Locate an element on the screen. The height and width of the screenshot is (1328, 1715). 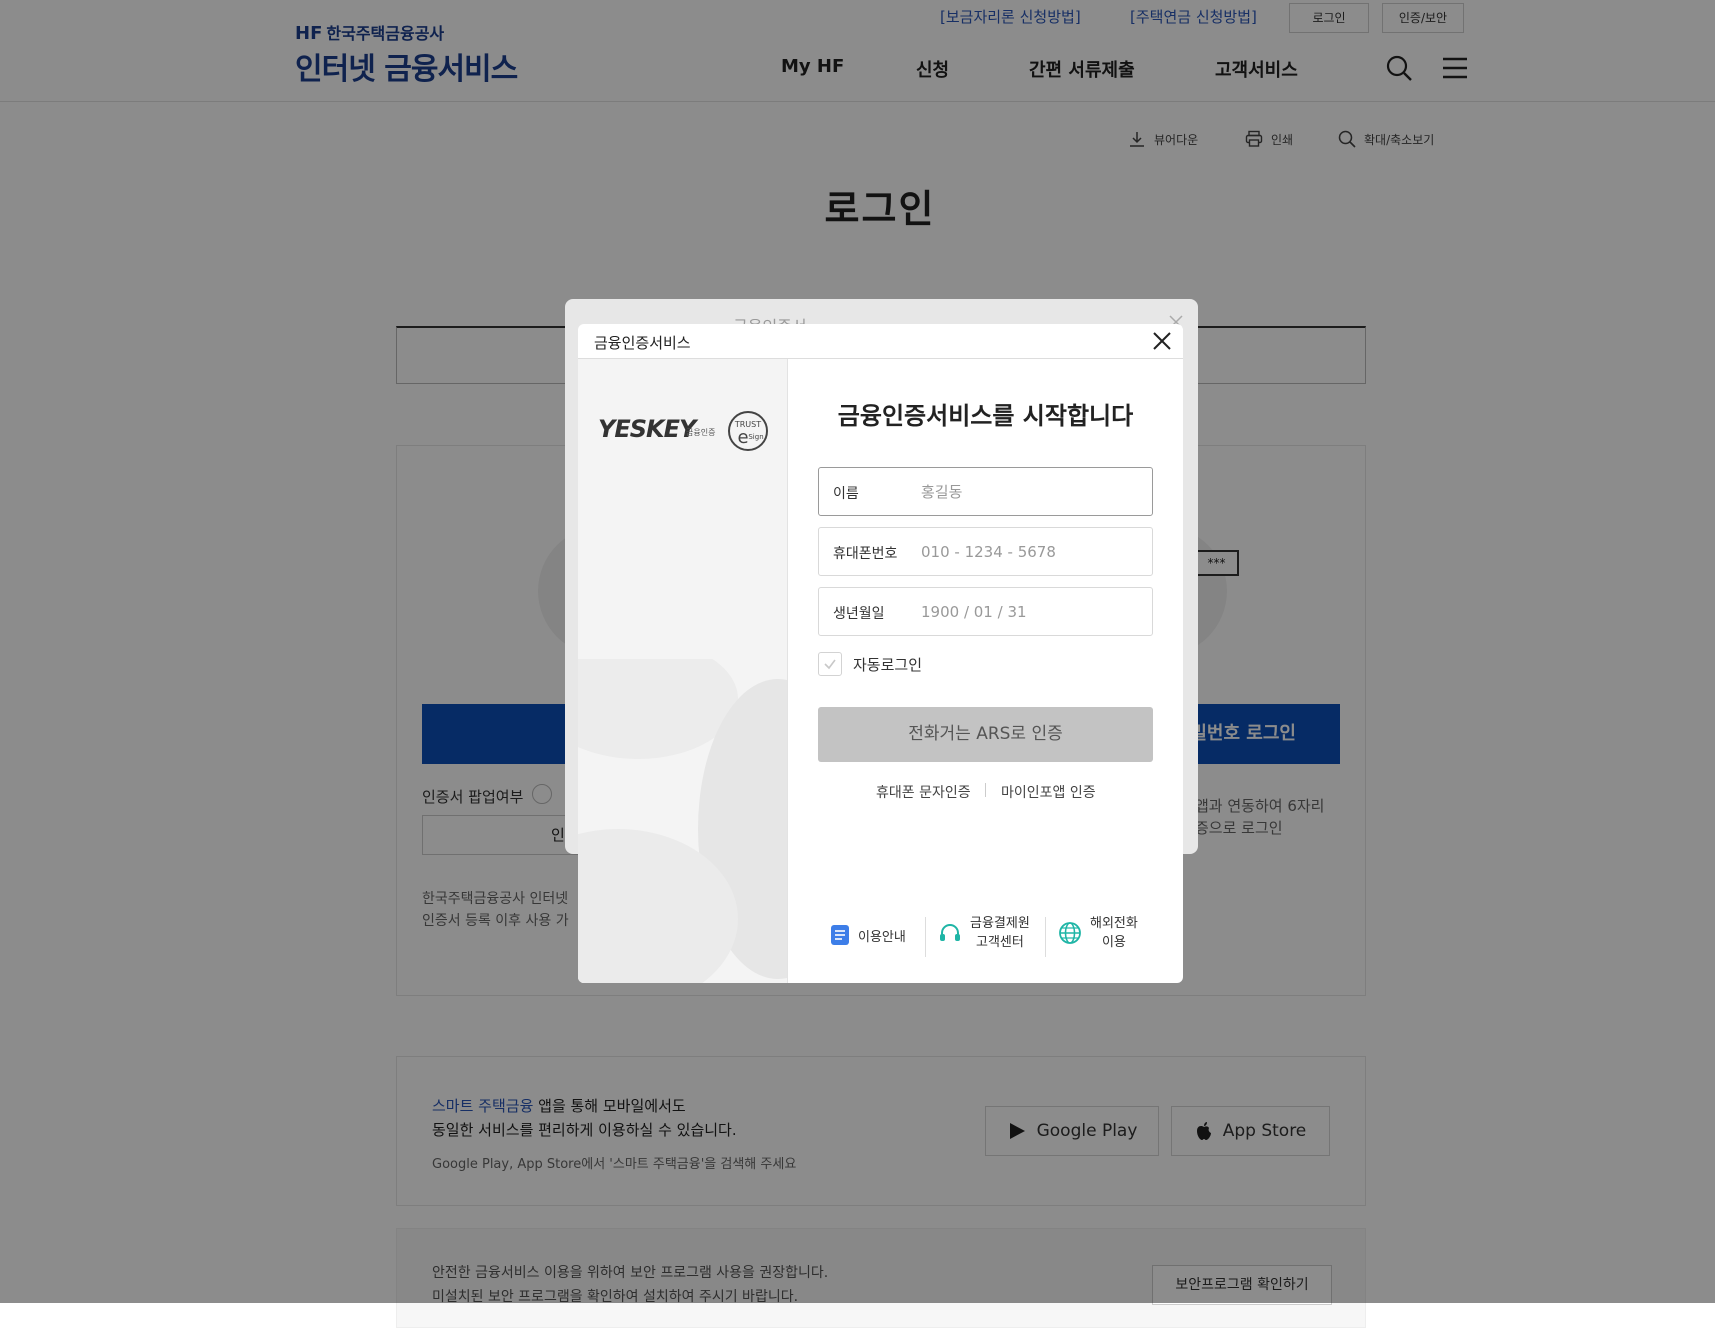
auto-login-checkbox is located at coordinates (830, 664).